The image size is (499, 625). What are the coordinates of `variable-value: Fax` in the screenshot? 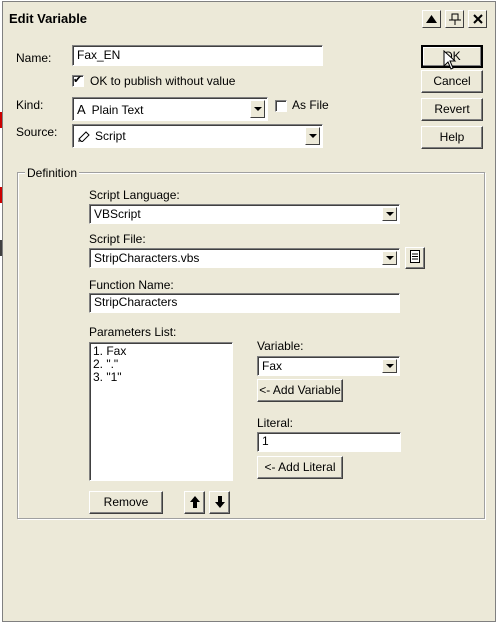 It's located at (272, 366).